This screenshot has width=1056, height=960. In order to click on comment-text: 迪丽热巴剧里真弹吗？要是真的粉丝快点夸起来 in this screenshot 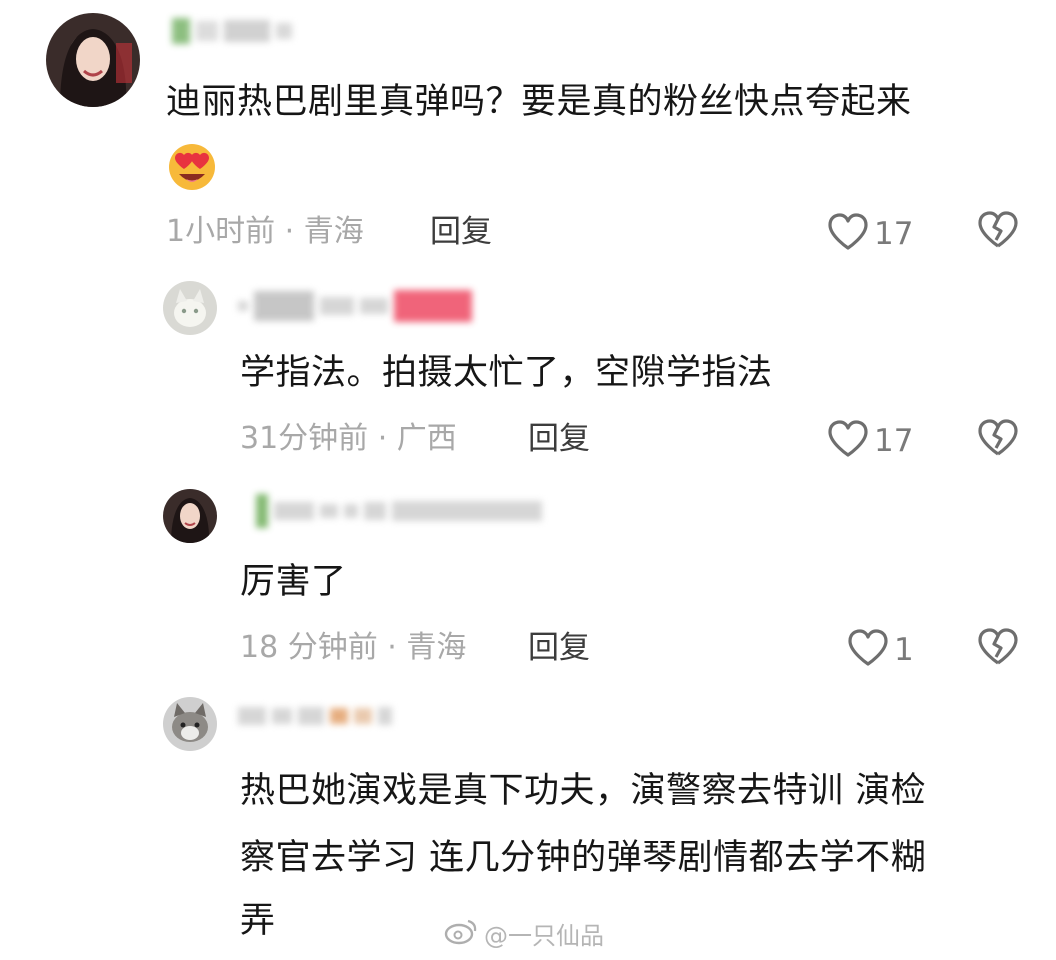, I will do `click(539, 102)`.